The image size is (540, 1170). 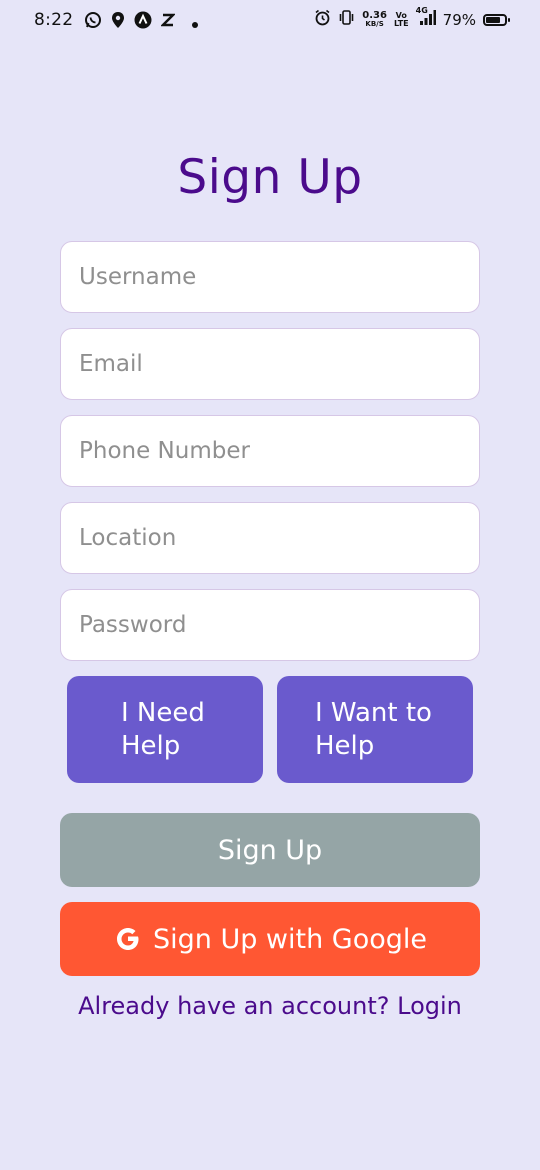 What do you see at coordinates (195, 22) in the screenshot?
I see `notification-dot-icon` at bounding box center [195, 22].